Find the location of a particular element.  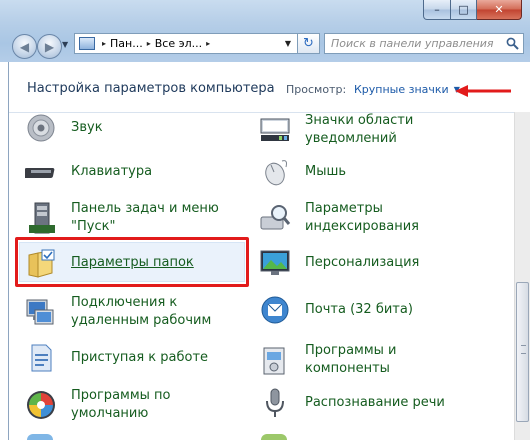

item-label: Персонализация is located at coordinates (362, 262).